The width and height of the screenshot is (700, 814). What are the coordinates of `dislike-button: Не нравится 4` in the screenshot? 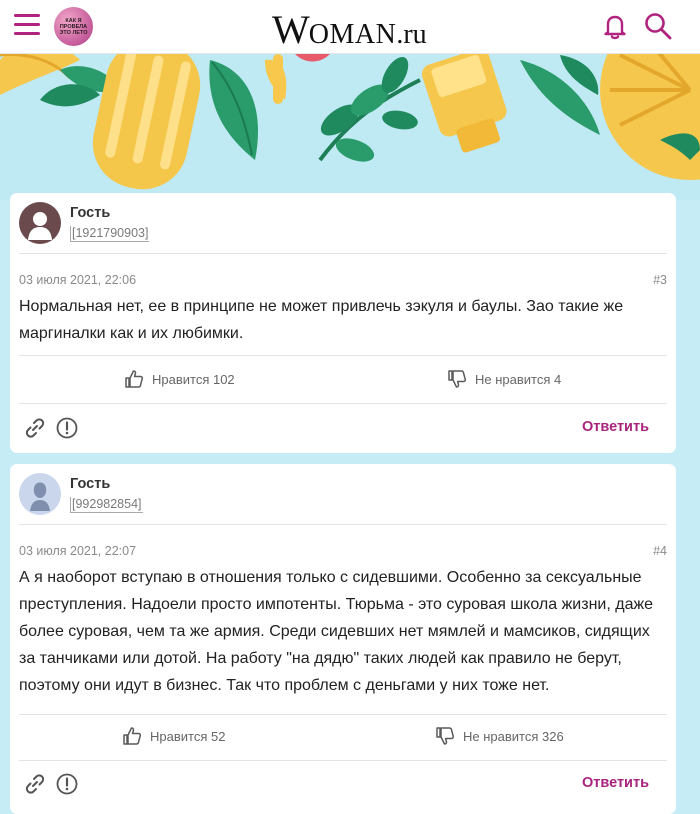 It's located at (504, 379).